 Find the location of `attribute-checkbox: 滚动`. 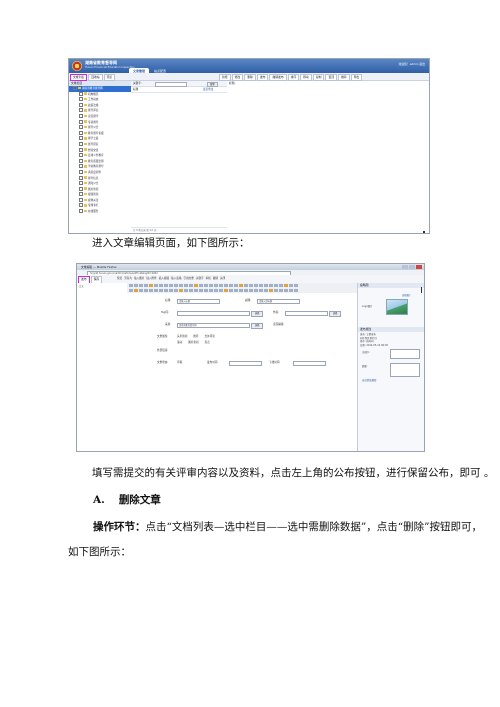

attribute-checkbox: 滚动 is located at coordinates (179, 342).